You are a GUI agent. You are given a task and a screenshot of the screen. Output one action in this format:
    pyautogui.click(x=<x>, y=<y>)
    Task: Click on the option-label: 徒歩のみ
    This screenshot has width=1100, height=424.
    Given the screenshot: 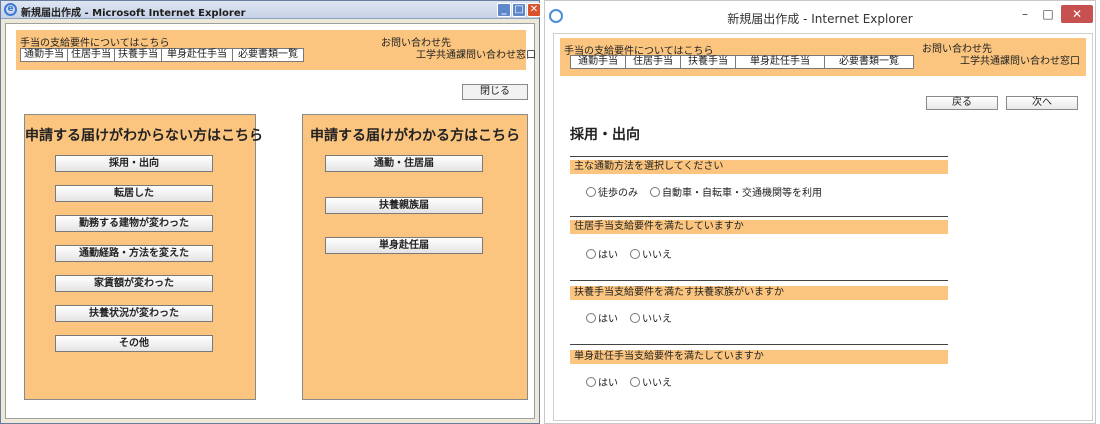 What is the action you would take?
    pyautogui.click(x=618, y=193)
    